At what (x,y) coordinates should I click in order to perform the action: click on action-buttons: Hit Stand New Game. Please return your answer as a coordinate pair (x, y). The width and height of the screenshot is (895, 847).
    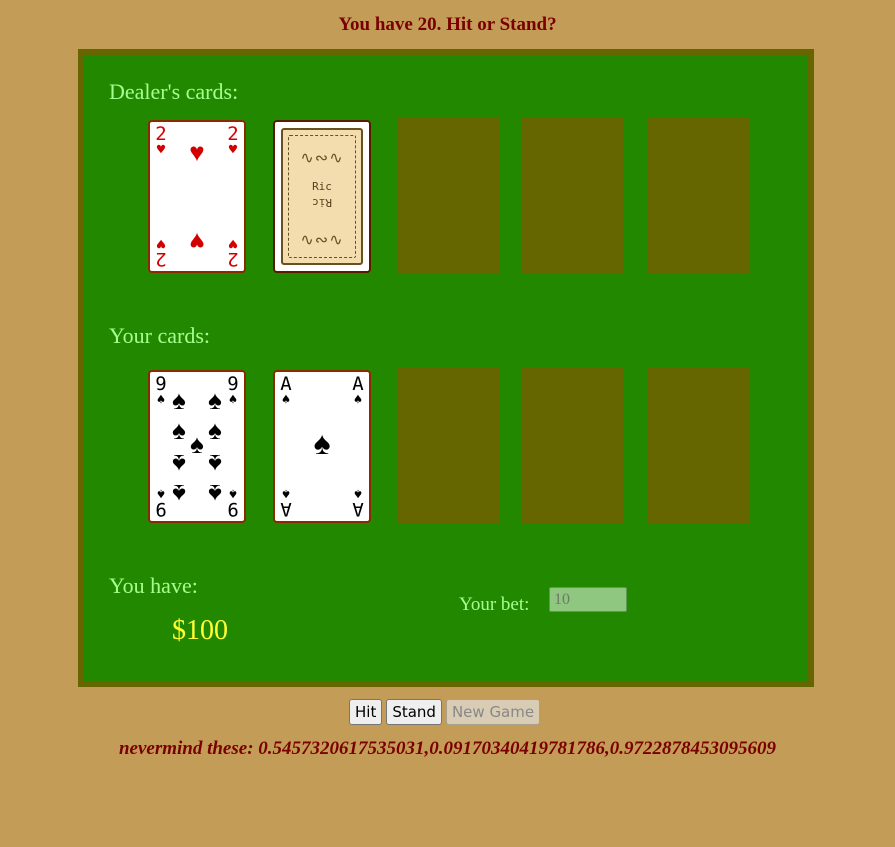
    Looking at the image, I should click on (445, 712).